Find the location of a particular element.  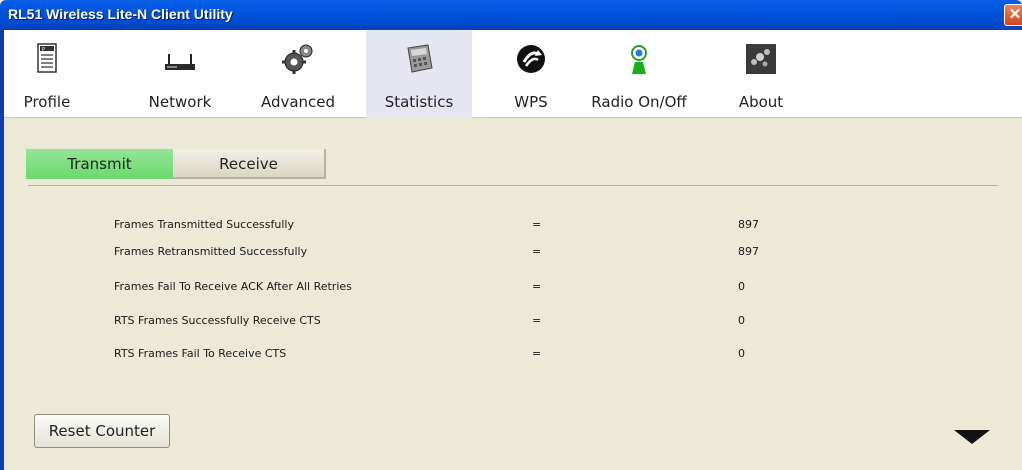

toolbar-label: About is located at coordinates (761, 102).